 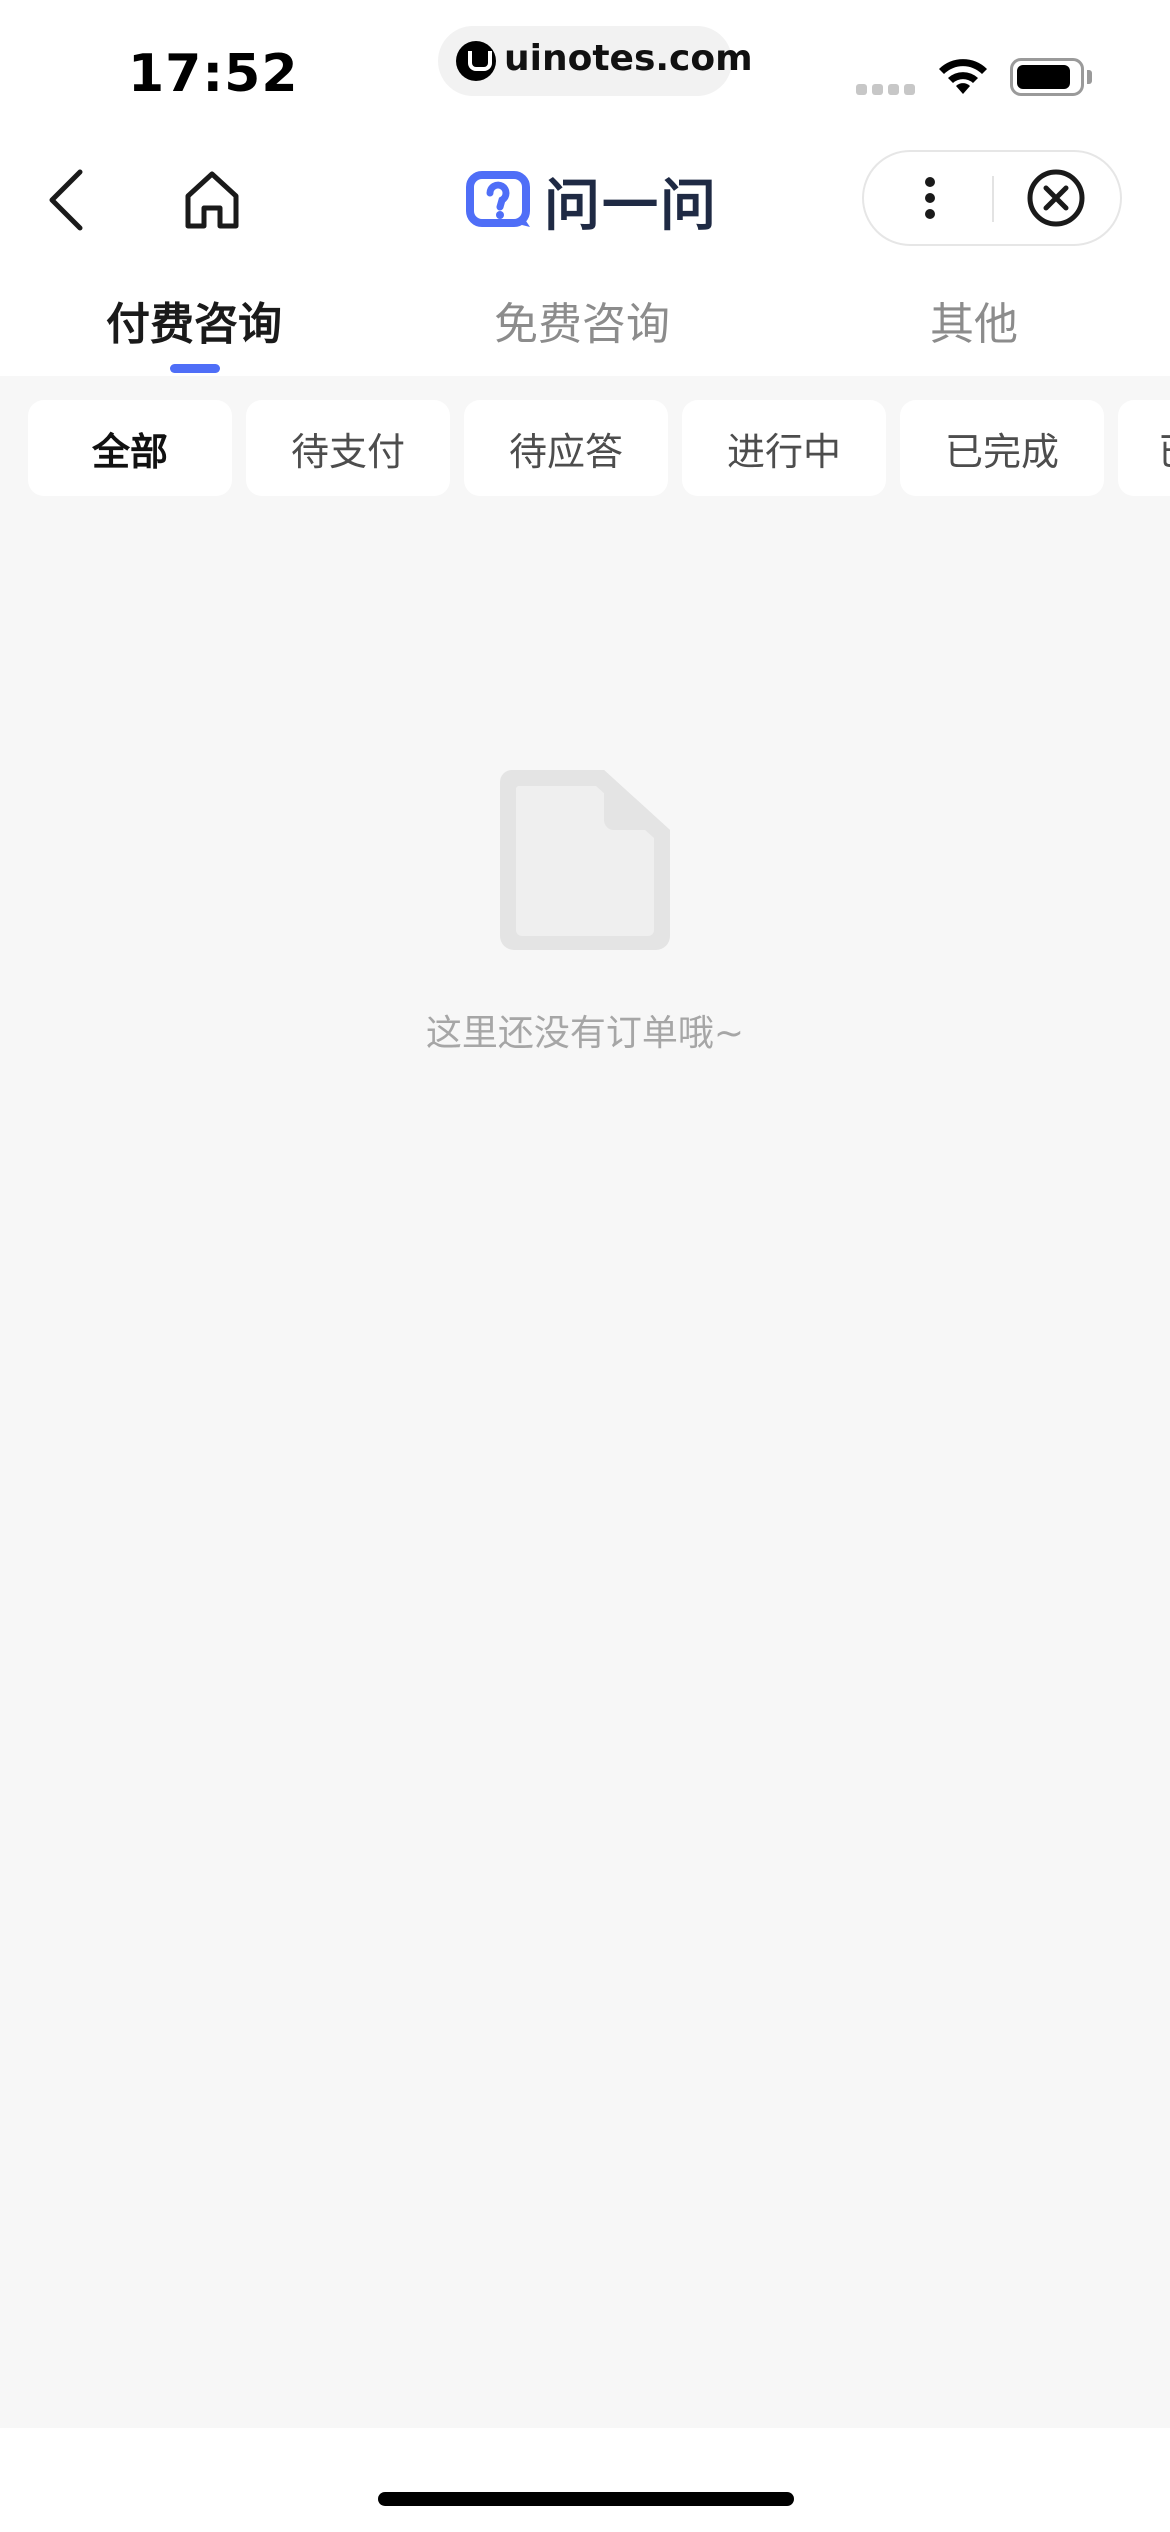 I want to click on mini-program-capsule, so click(x=992, y=198).